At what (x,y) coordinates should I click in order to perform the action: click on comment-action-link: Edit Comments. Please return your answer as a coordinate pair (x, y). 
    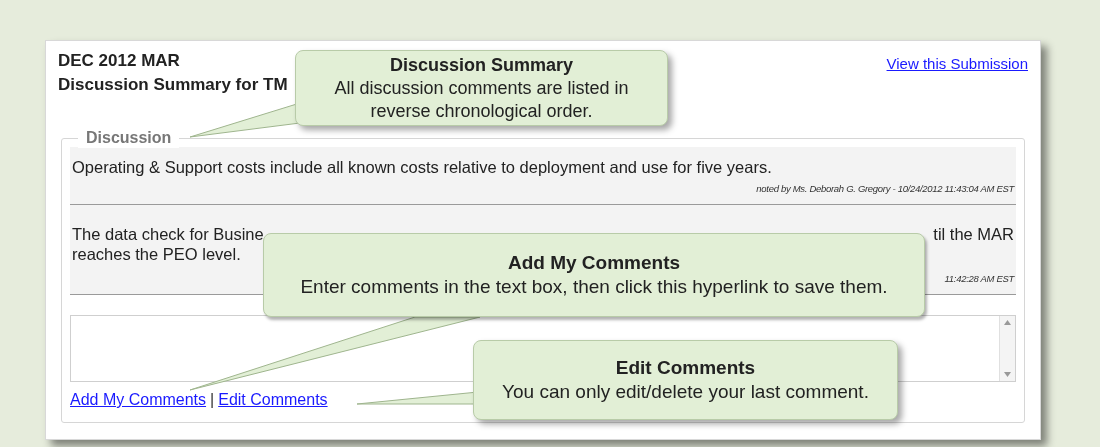
    Looking at the image, I should click on (273, 400).